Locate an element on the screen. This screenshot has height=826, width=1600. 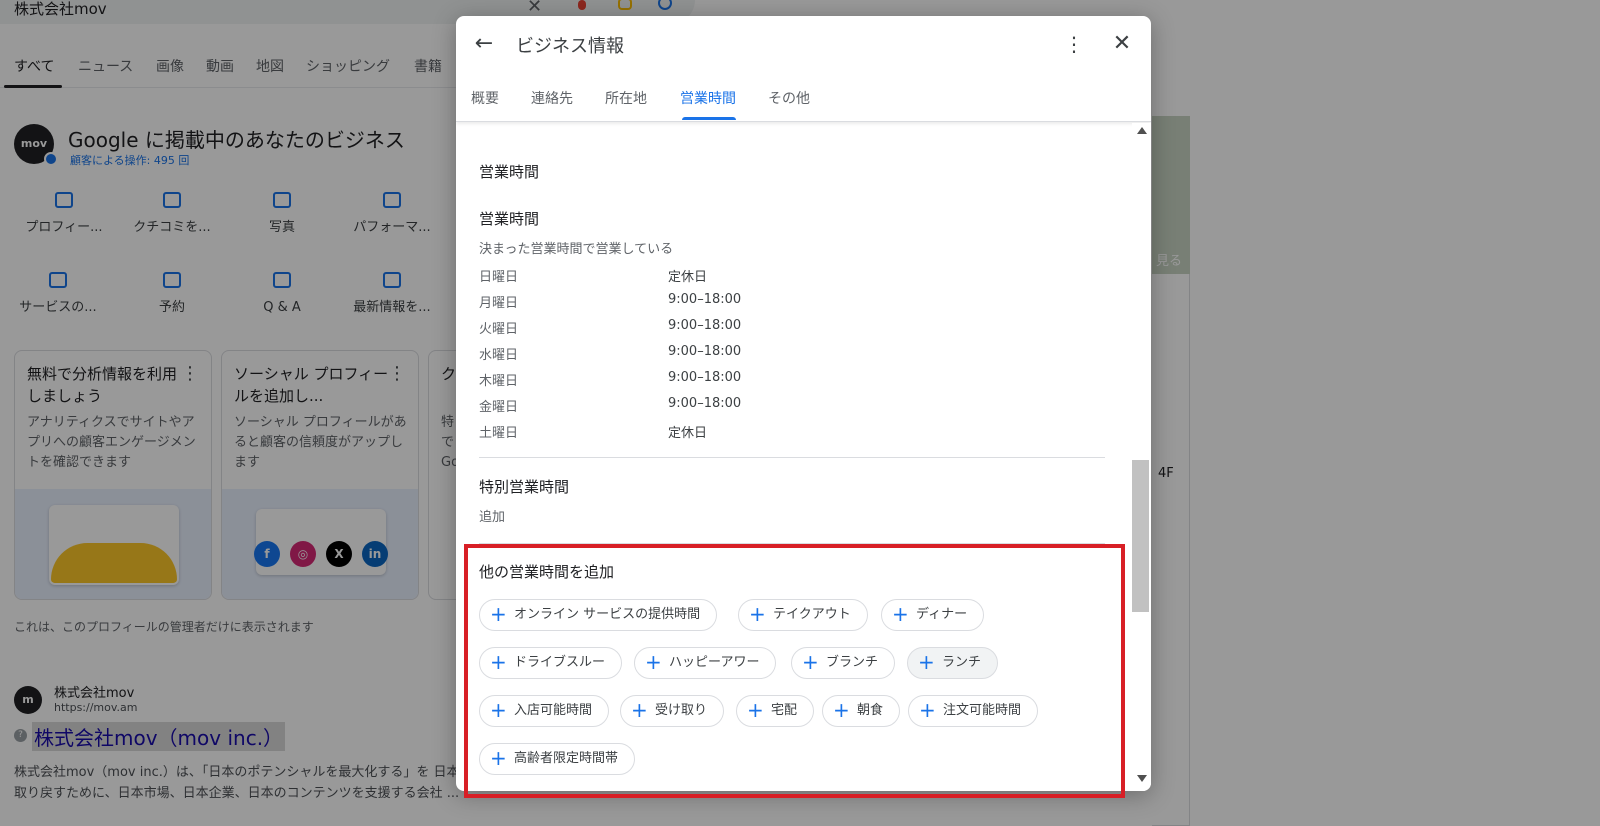
section-divider is located at coordinates (792, 457).